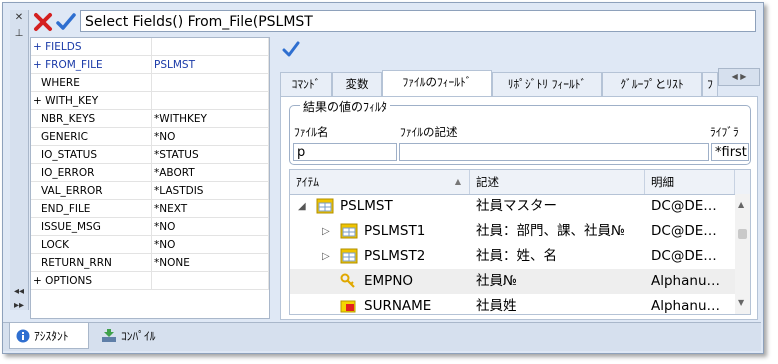 The image size is (778, 364). I want to click on info-icon, so click(23, 336).